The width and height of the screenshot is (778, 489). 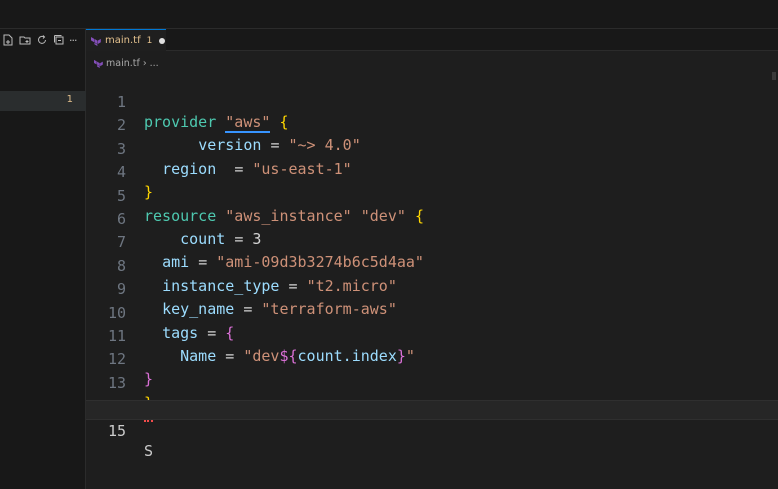 What do you see at coordinates (432, 171) in the screenshot?
I see `code-line: 4 }` at bounding box center [432, 171].